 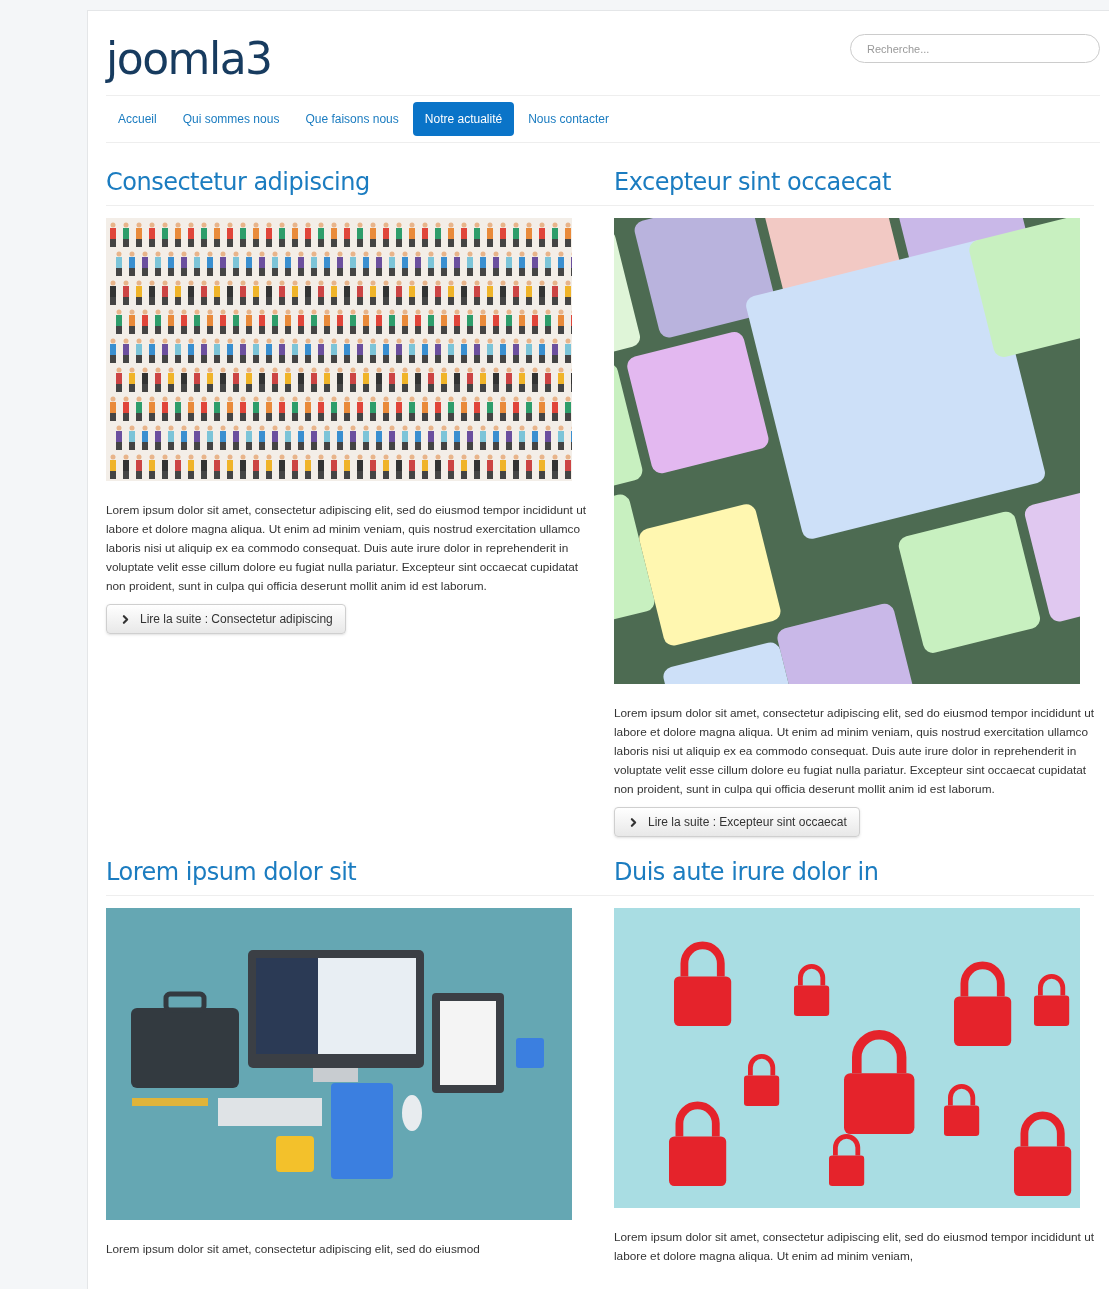 I want to click on nav-link: Nous contacter, so click(x=568, y=119).